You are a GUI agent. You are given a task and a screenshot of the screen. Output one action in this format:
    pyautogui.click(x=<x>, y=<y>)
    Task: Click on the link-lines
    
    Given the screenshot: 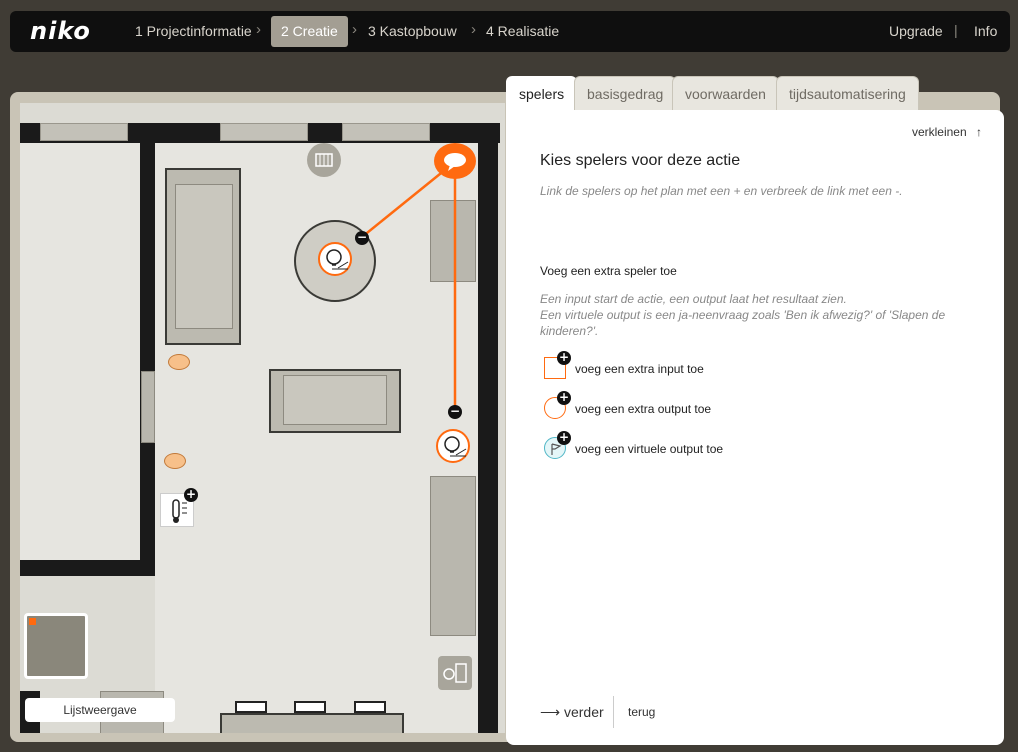 What is the action you would take?
    pyautogui.click(x=409, y=287)
    